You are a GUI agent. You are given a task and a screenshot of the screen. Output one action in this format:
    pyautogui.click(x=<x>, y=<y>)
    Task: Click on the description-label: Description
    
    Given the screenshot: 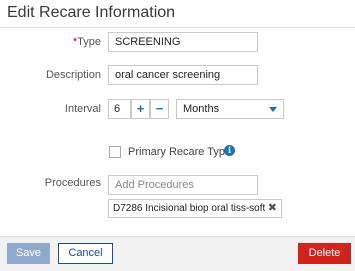 What is the action you would take?
    pyautogui.click(x=73, y=75)
    